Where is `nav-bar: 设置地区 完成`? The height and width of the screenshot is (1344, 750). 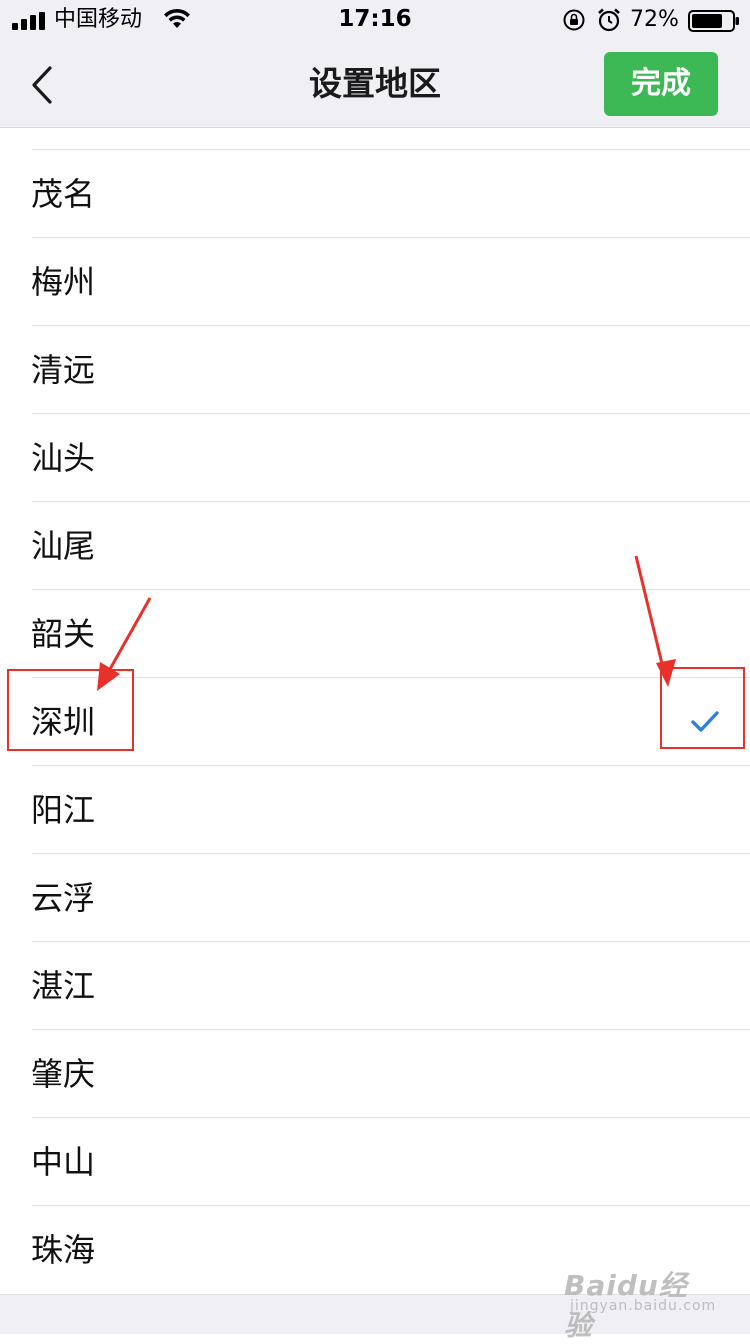
nav-bar: 设置地区 完成 is located at coordinates (375, 84).